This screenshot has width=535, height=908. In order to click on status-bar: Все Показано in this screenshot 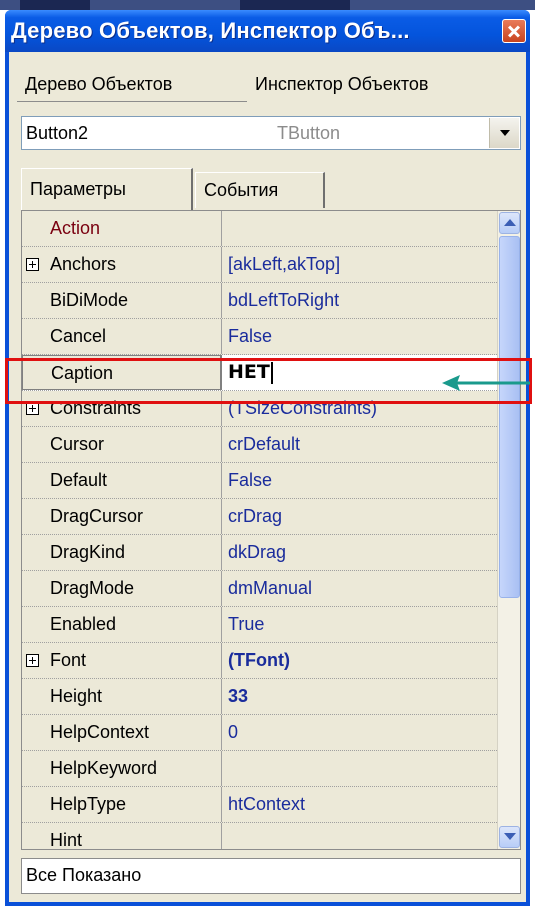, I will do `click(271, 876)`.